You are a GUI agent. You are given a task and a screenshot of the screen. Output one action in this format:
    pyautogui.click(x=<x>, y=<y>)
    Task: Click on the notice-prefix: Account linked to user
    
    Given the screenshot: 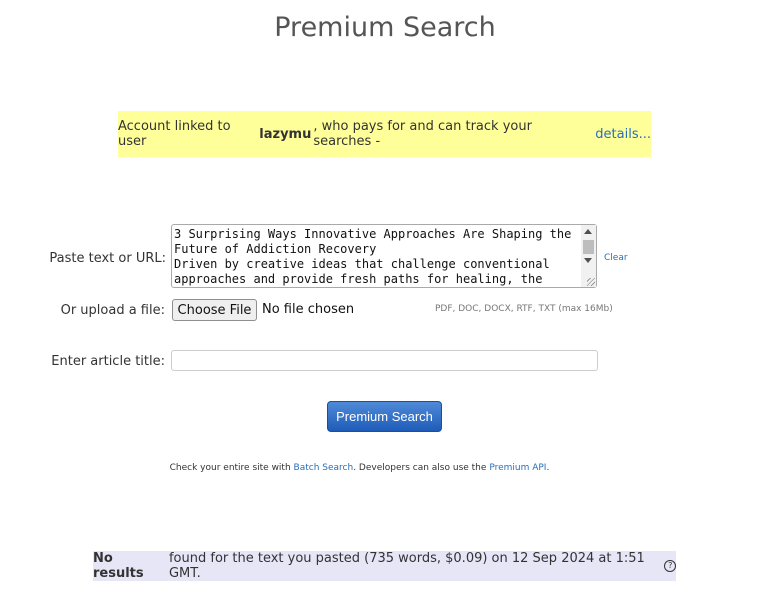 What is the action you would take?
    pyautogui.click(x=174, y=134)
    